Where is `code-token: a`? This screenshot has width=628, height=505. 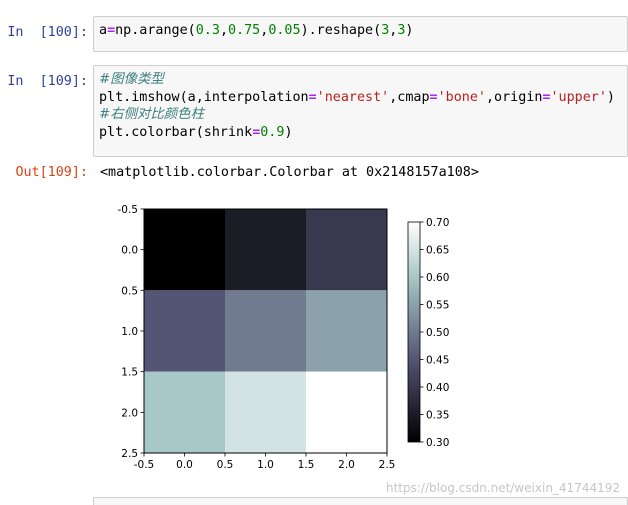
code-token: a is located at coordinates (103, 30).